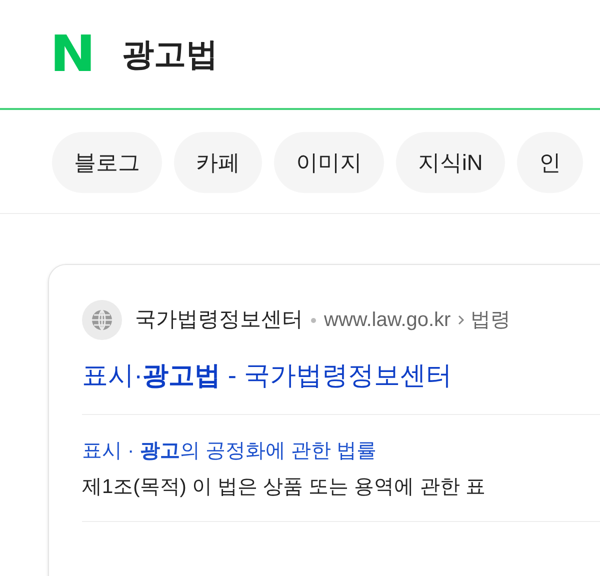  What do you see at coordinates (341, 375) in the screenshot?
I see `result-title-link: 표시·광고법 - 국가법령정보센터` at bounding box center [341, 375].